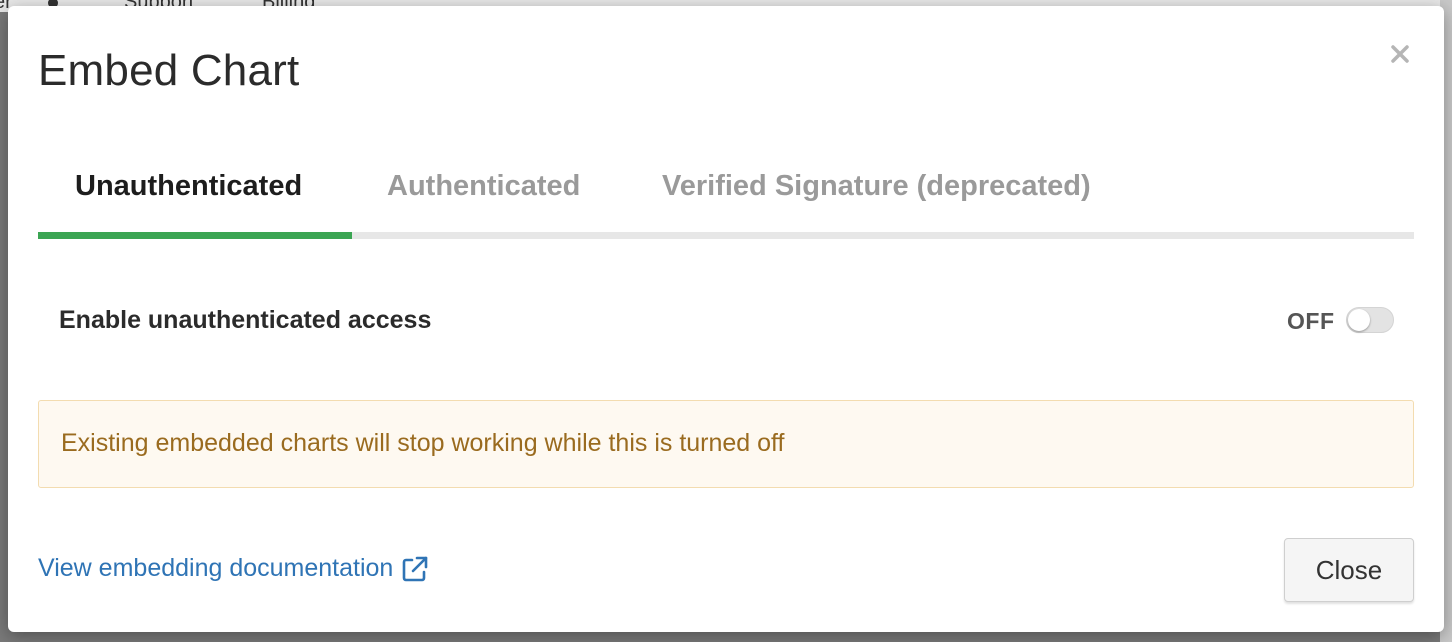  I want to click on access-toggle-label: Enable unauthenticated access, so click(245, 320).